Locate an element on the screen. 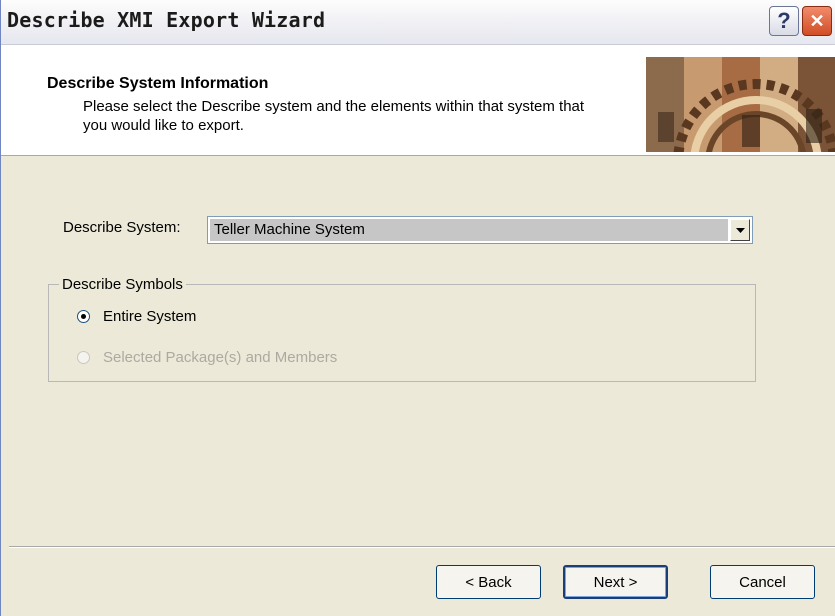  next-button: Next > is located at coordinates (615, 582).